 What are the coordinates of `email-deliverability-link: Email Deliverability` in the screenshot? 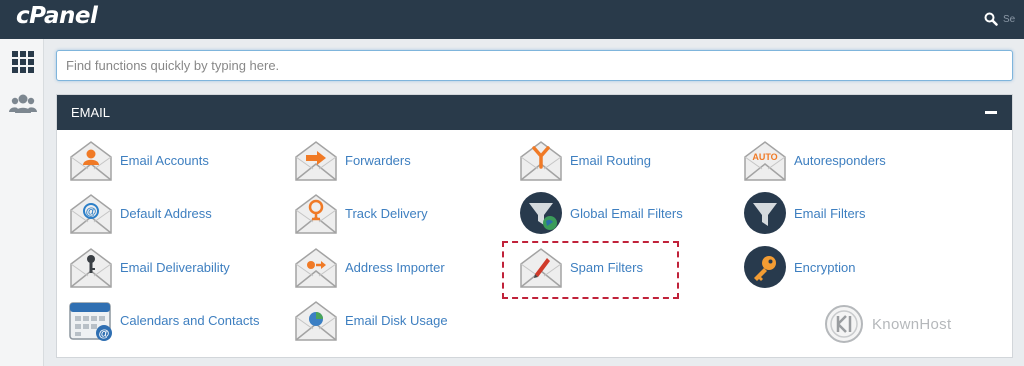 It's located at (149, 267).